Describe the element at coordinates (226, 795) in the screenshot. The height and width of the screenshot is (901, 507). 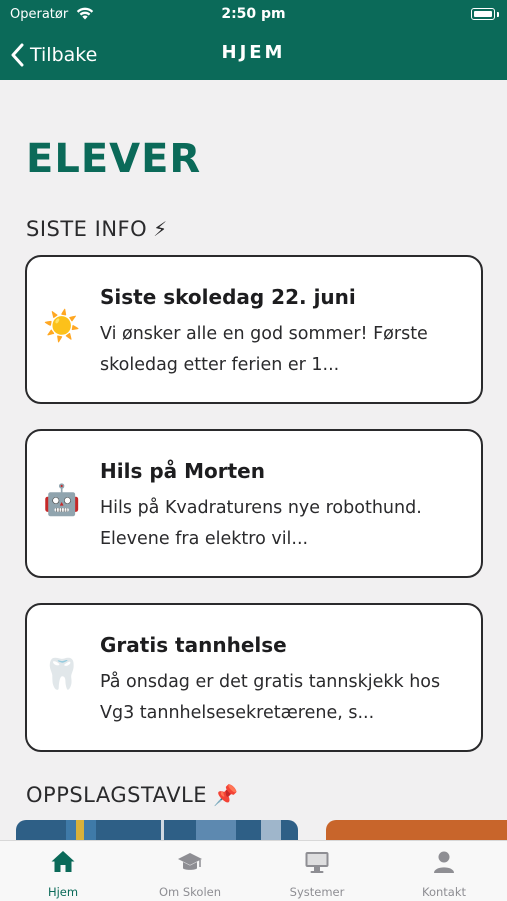
I see `pushpin-icon: 📌` at that location.